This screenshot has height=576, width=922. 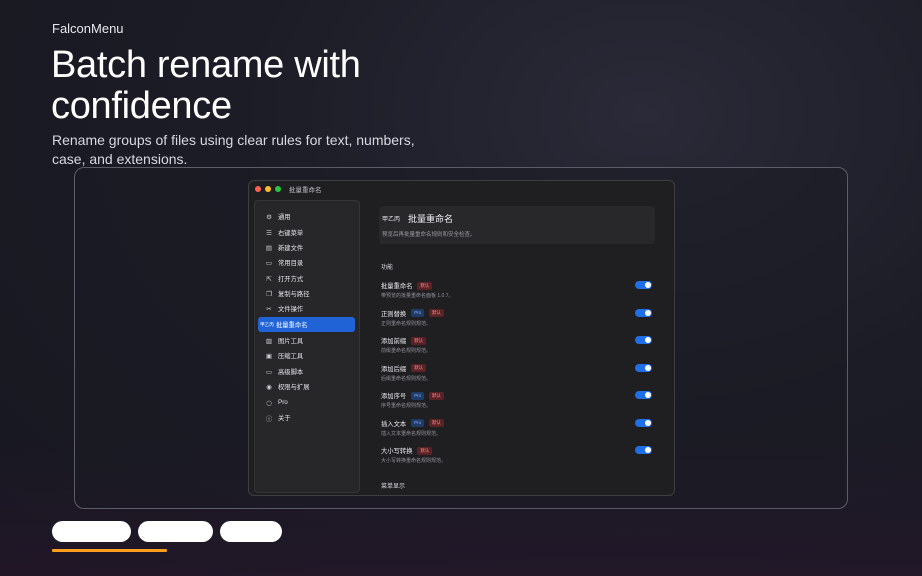 What do you see at coordinates (306, 278) in the screenshot?
I see `sidebar-item-5: ⇱ 打开方式` at bounding box center [306, 278].